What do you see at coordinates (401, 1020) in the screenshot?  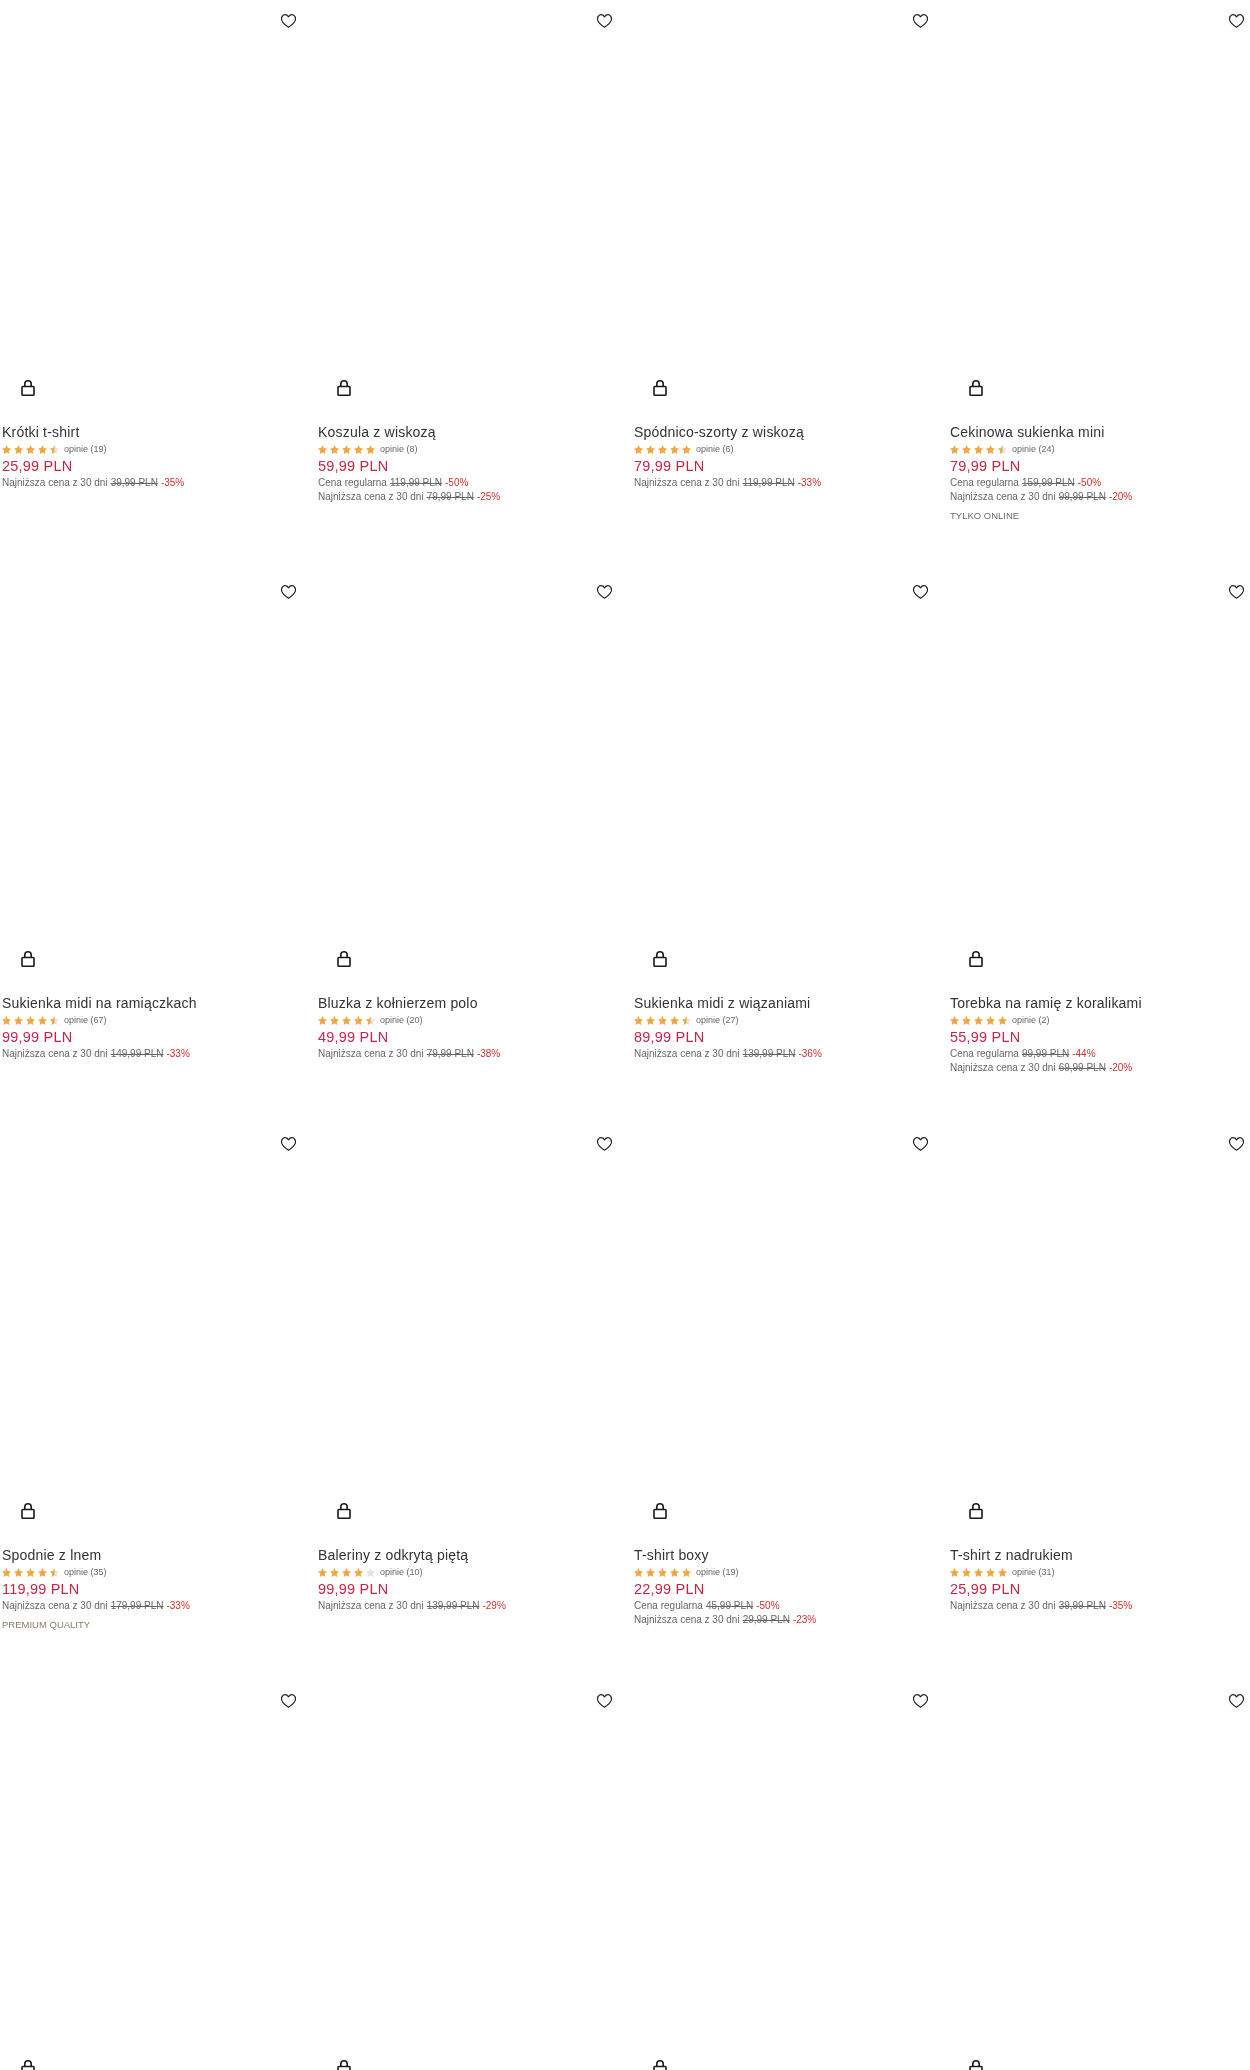 I see `review-count: opinie (20)` at bounding box center [401, 1020].